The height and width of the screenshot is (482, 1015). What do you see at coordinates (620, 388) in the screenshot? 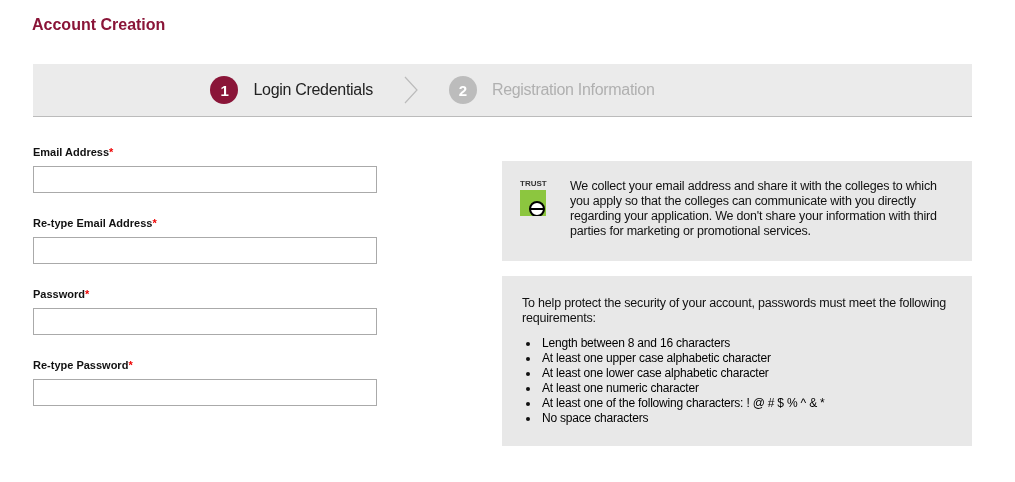
I see `requirement-text: At least one numeric character` at bounding box center [620, 388].